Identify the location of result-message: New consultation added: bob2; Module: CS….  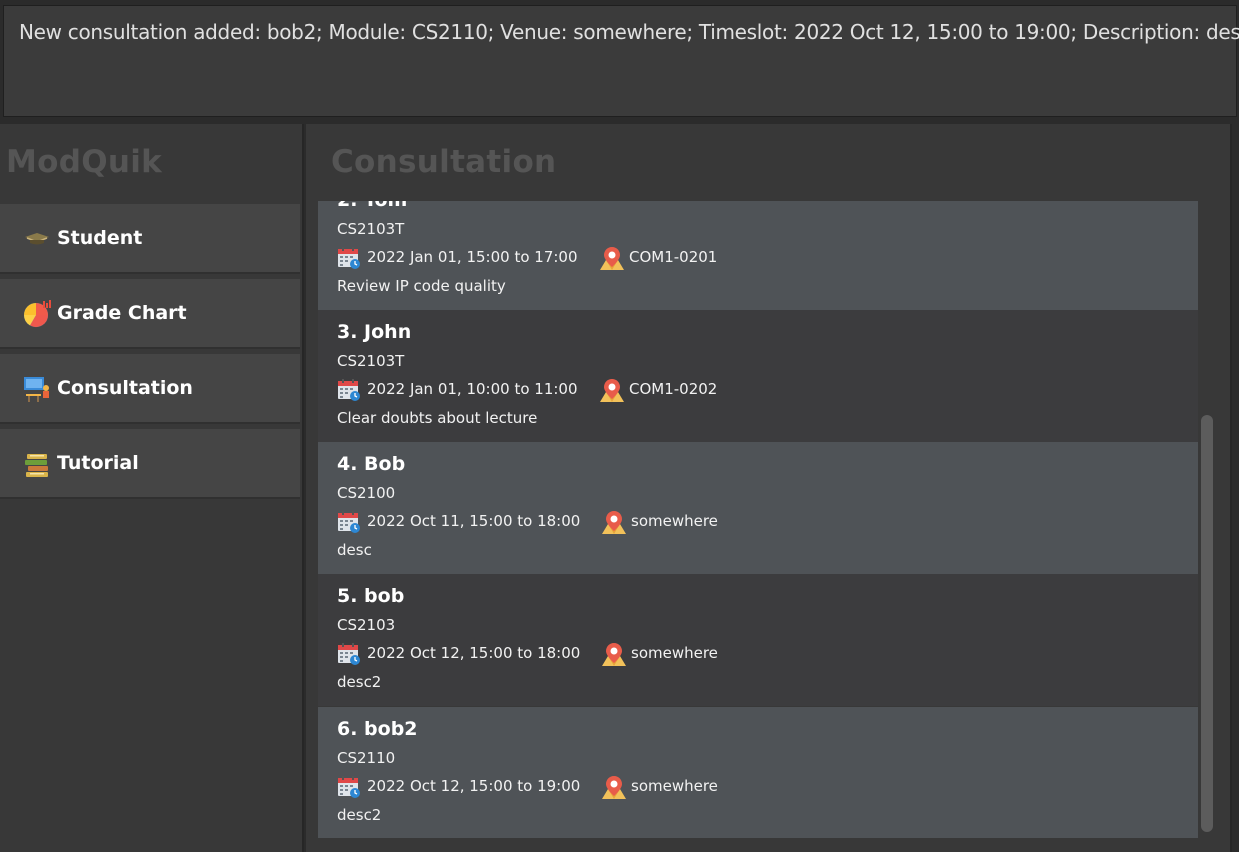
(629, 32).